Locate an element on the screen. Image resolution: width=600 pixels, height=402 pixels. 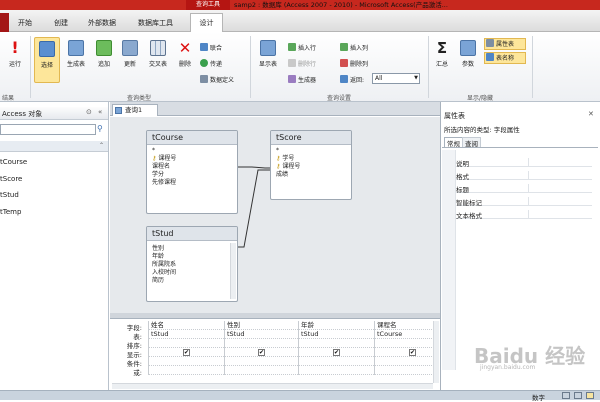
property-row-smart-tags: 智能标记 is located at coordinates (524, 202).